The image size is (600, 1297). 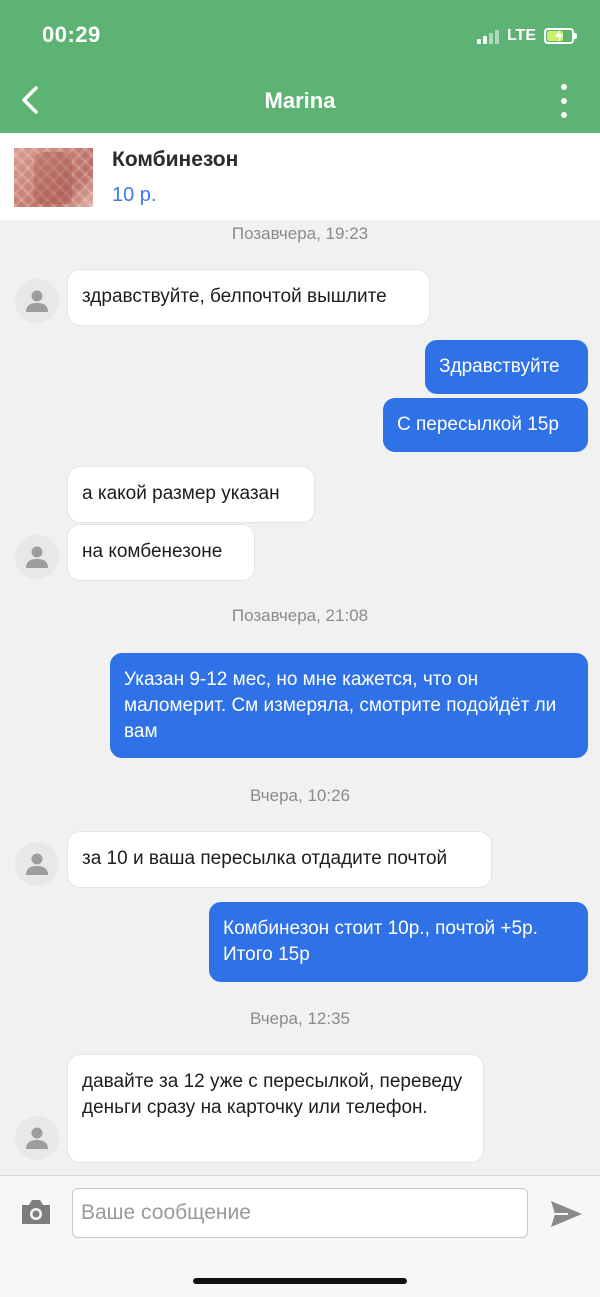 I want to click on date-separator: Позавчера, 19:23, so click(x=300, y=233).